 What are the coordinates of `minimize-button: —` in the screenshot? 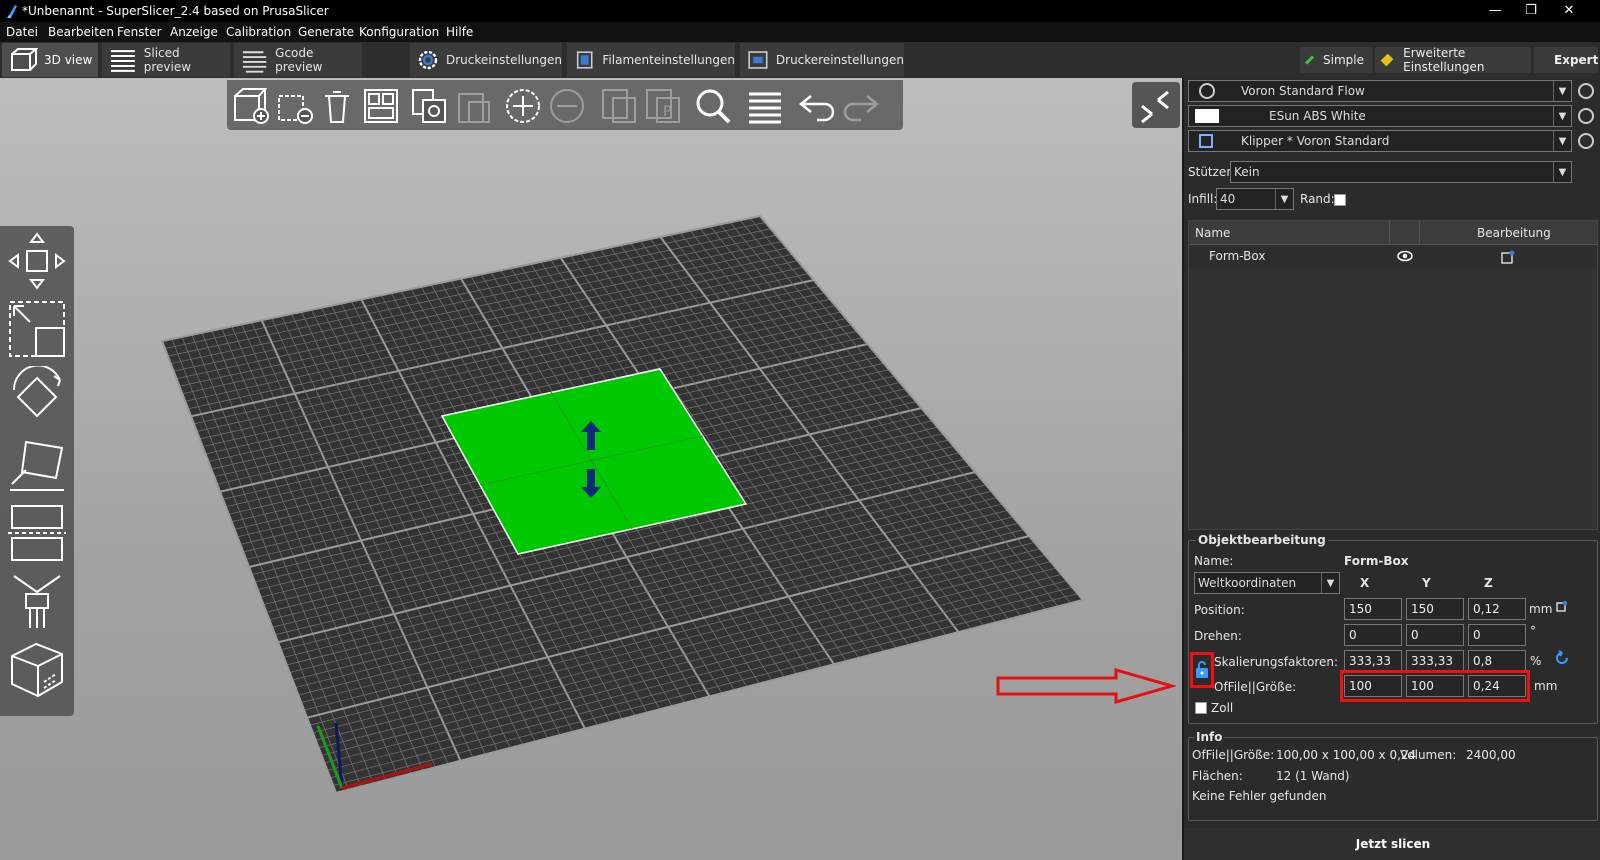 It's located at (1495, 11).